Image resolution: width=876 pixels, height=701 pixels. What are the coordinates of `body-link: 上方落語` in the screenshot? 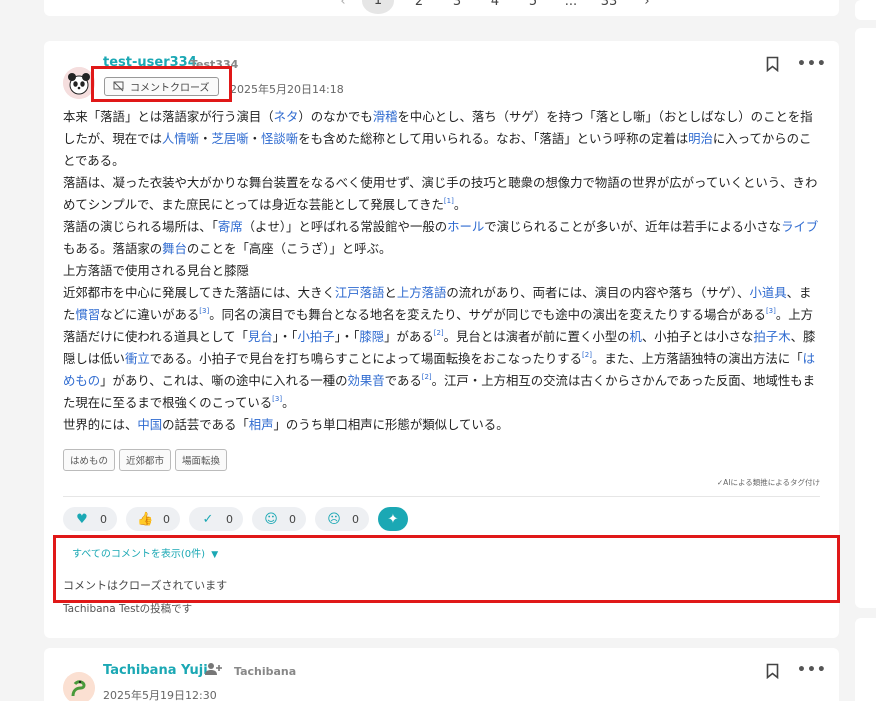 It's located at (422, 292).